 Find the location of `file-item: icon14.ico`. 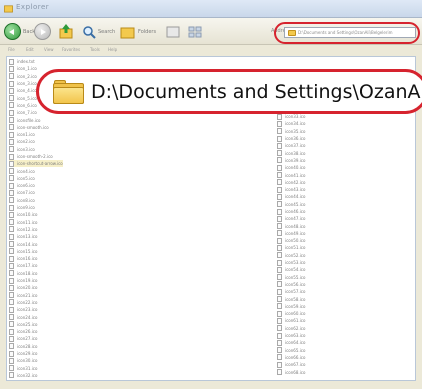

file-item: icon14.ico is located at coordinates (36, 244).